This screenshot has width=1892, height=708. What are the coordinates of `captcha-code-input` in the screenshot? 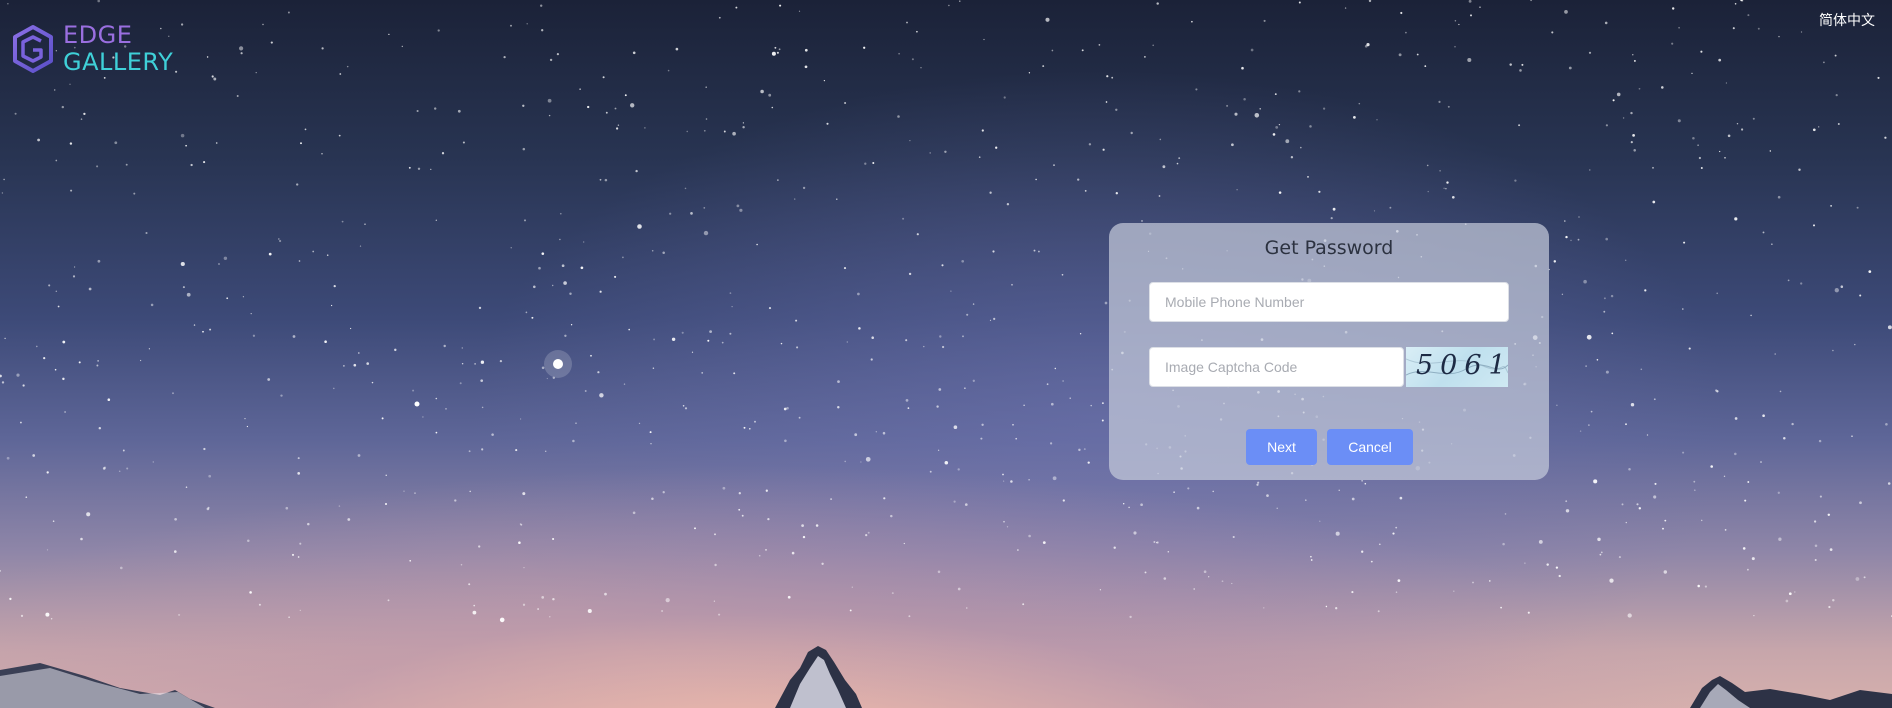 It's located at (1276, 367).